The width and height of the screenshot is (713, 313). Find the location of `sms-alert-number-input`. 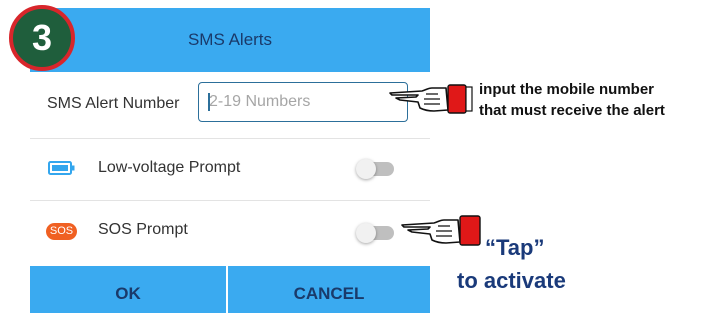

sms-alert-number-input is located at coordinates (303, 102).